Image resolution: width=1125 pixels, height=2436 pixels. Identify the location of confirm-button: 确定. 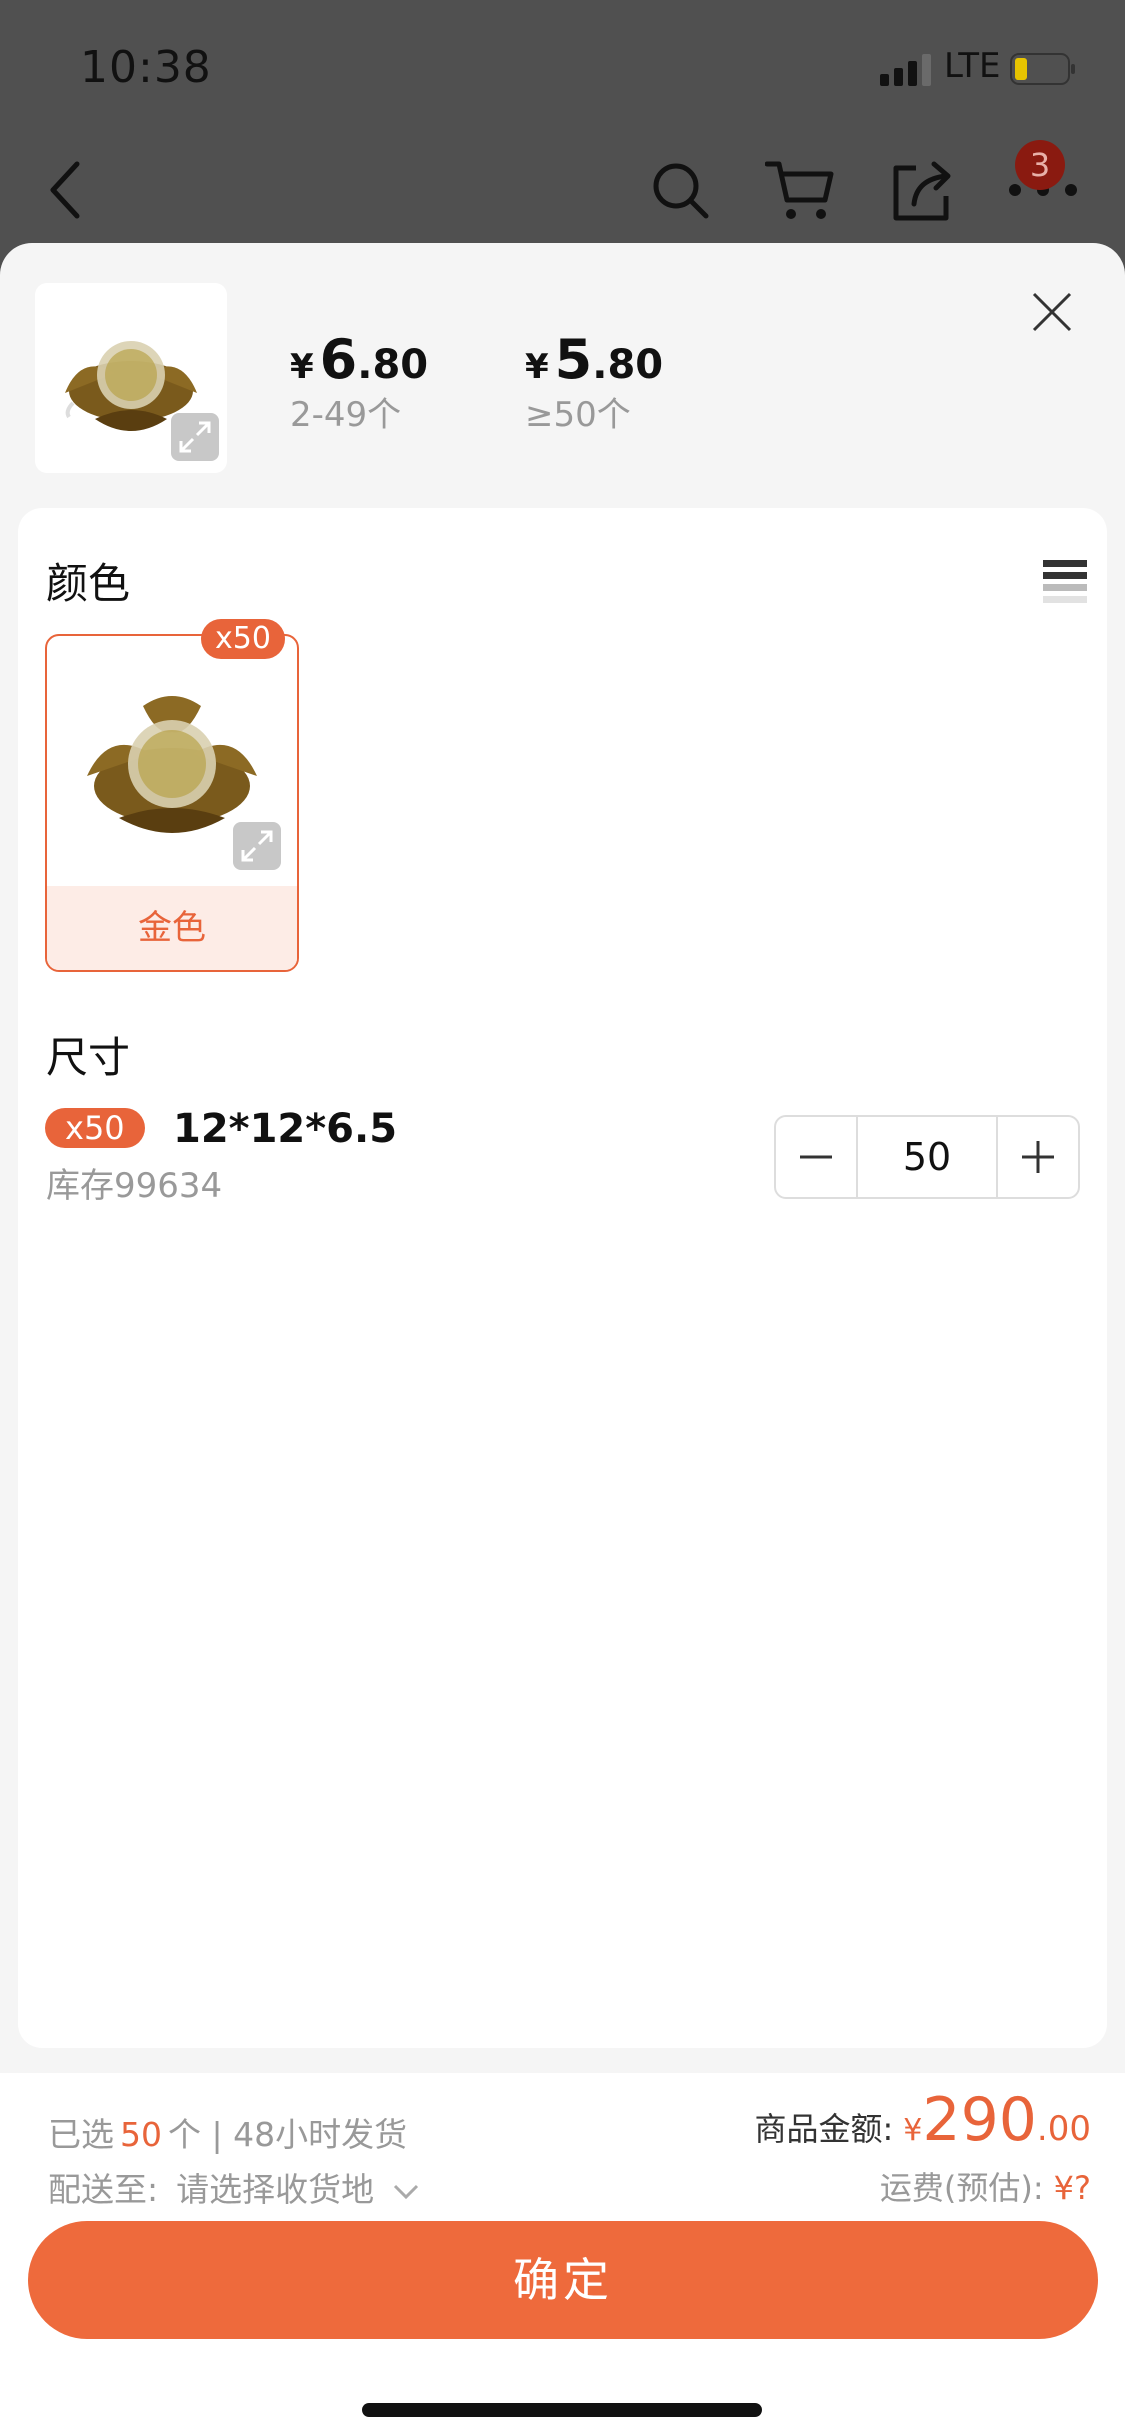
(563, 2280).